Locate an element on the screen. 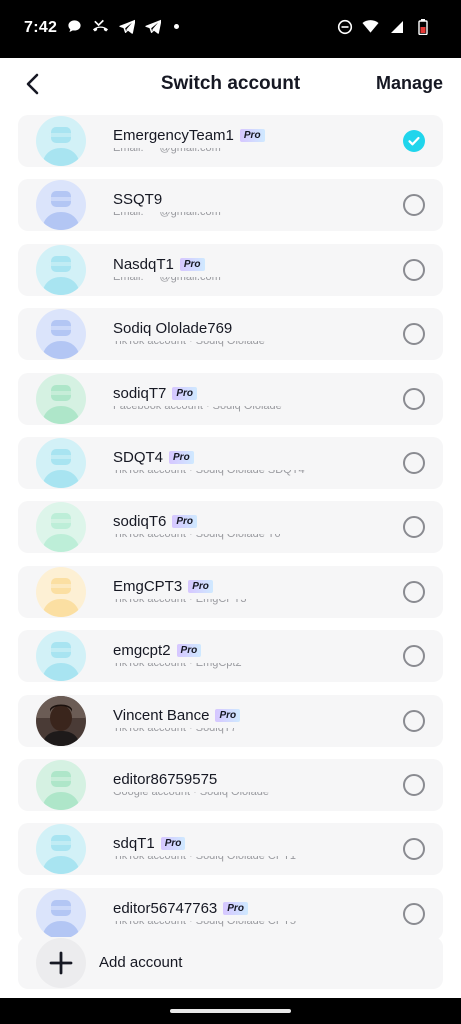 The height and width of the screenshot is (1024, 461). account-subtitle: TikTok account · Sodiq Ololade CPT5 is located at coordinates (213, 924).